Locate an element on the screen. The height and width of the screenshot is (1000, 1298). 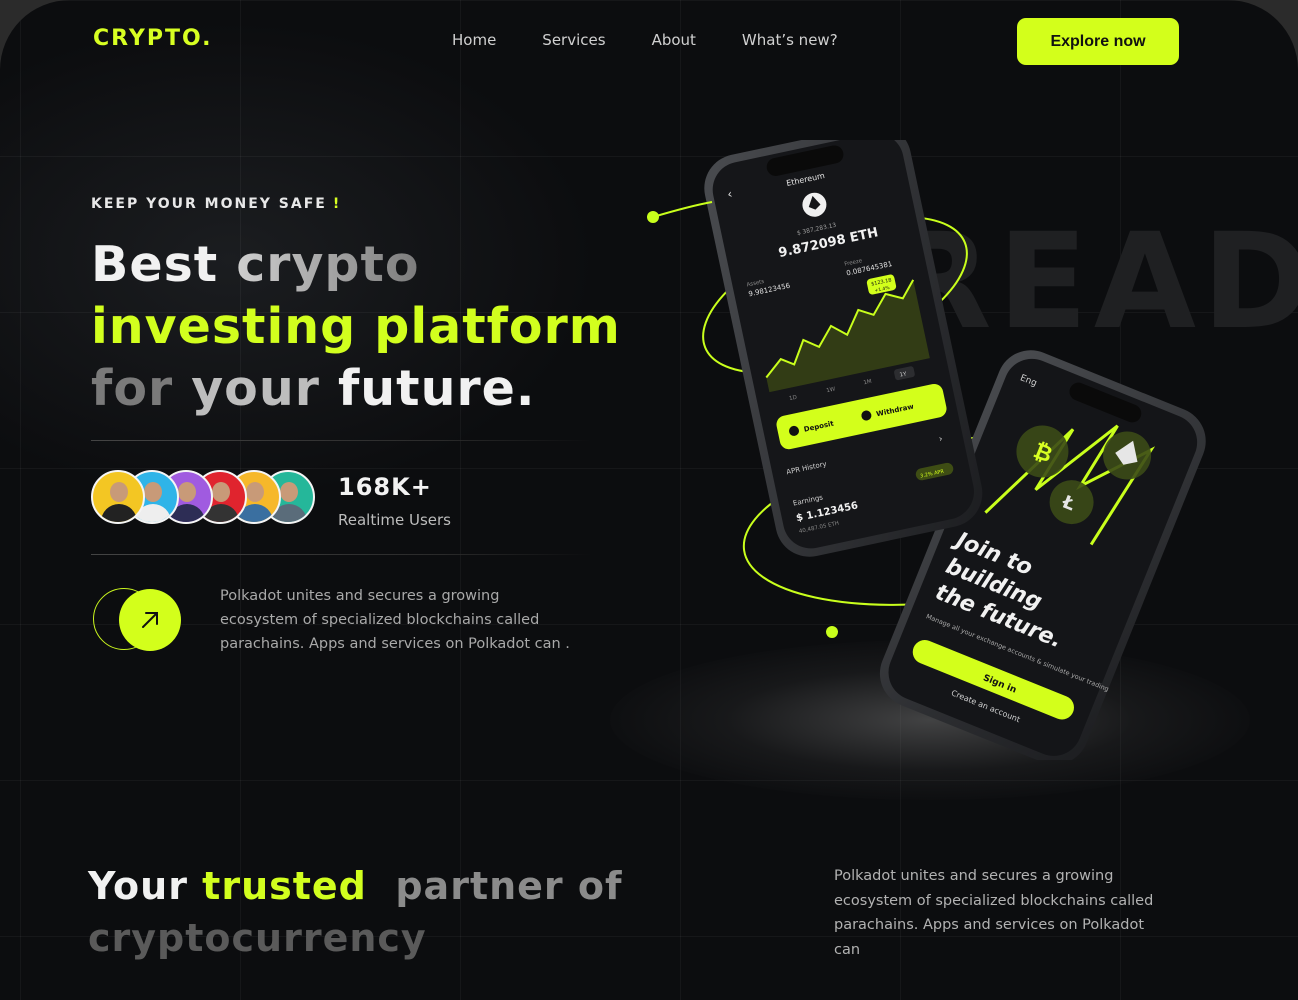
orbit-dot-bottom is located at coordinates (832, 632).